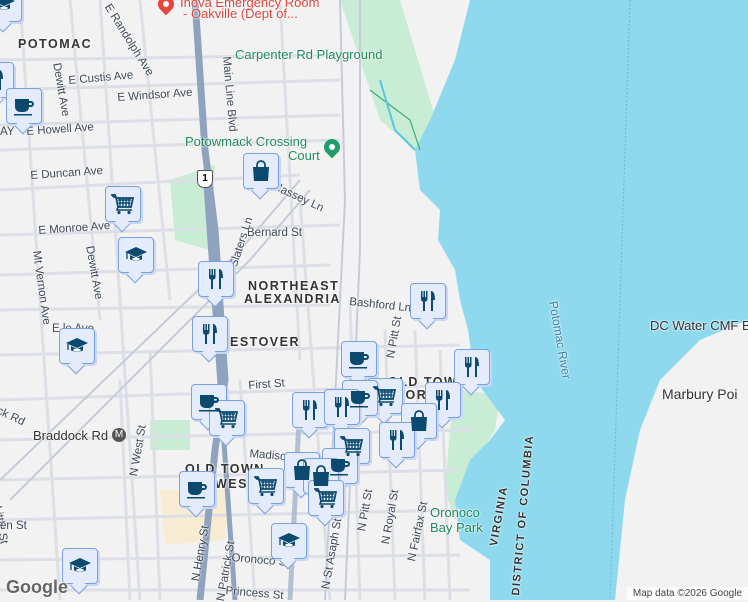 Image resolution: width=748 pixels, height=602 pixels. I want to click on marker-shop, so click(261, 171).